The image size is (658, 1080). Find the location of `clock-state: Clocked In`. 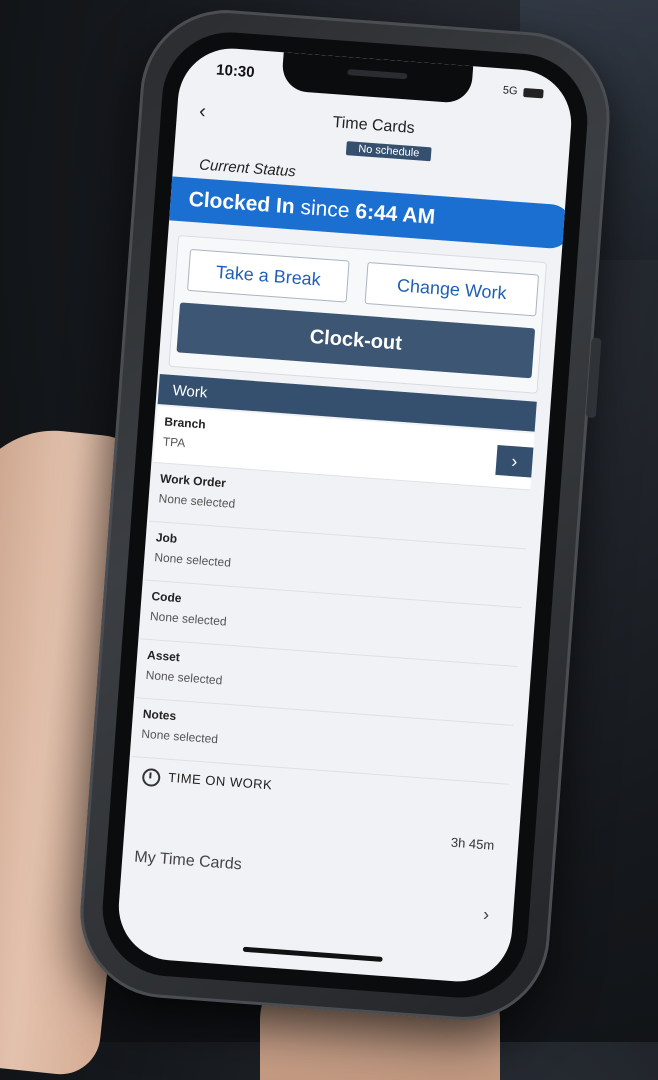

clock-state: Clocked In is located at coordinates (241, 203).